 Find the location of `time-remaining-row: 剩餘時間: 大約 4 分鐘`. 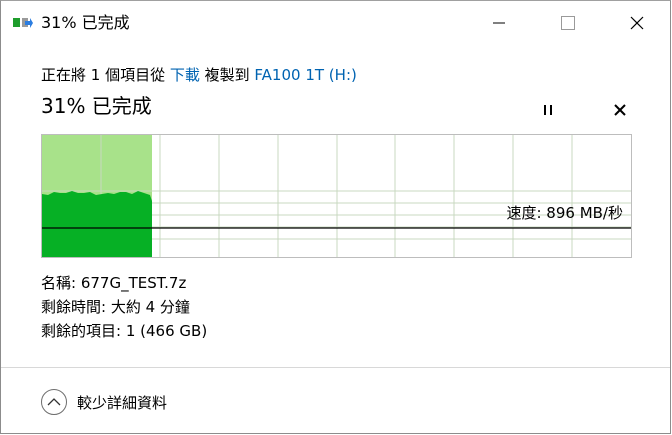

time-remaining-row: 剩餘時間: 大約 4 分鐘 is located at coordinates (124, 307).